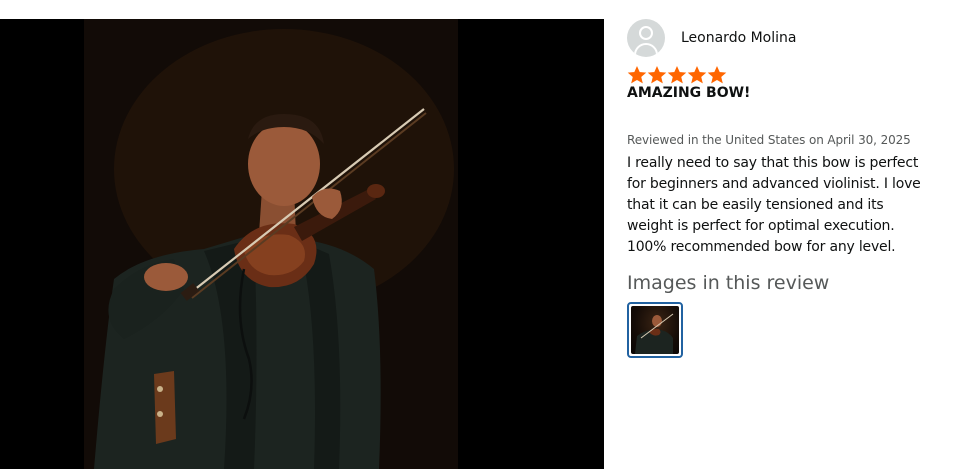 Image resolution: width=972 pixels, height=469 pixels. I want to click on review-image-thumbnail, so click(655, 330).